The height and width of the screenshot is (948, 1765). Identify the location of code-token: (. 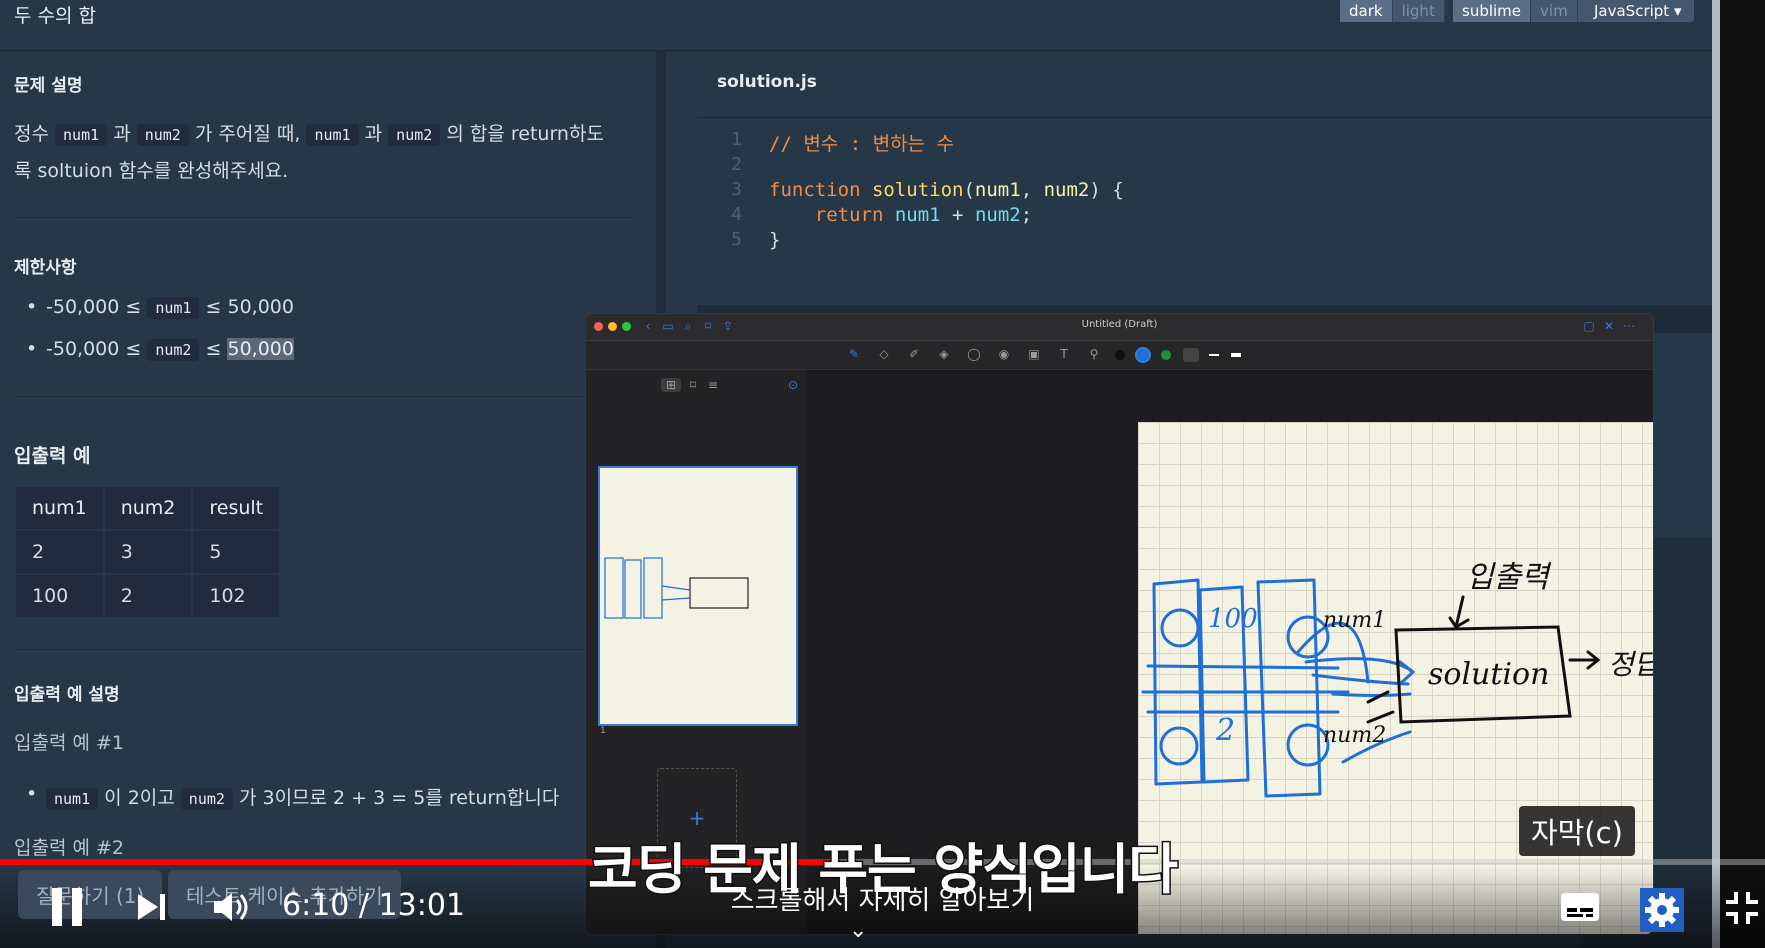
(969, 190).